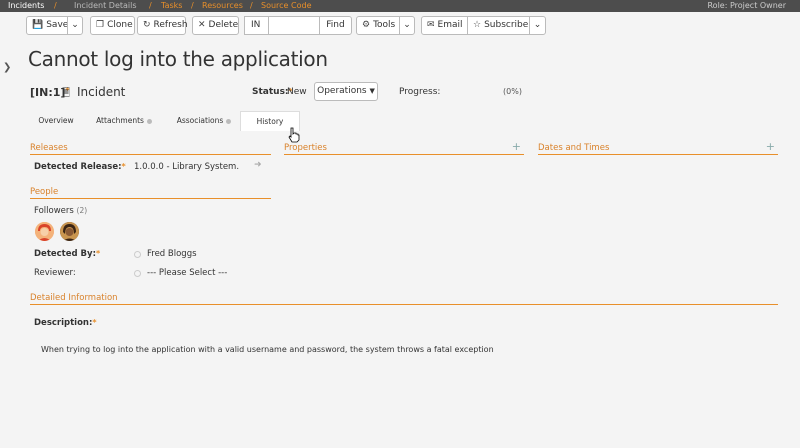 This screenshot has width=800, height=448. What do you see at coordinates (384, 25) in the screenshot?
I see `tools-label: Tools` at bounding box center [384, 25].